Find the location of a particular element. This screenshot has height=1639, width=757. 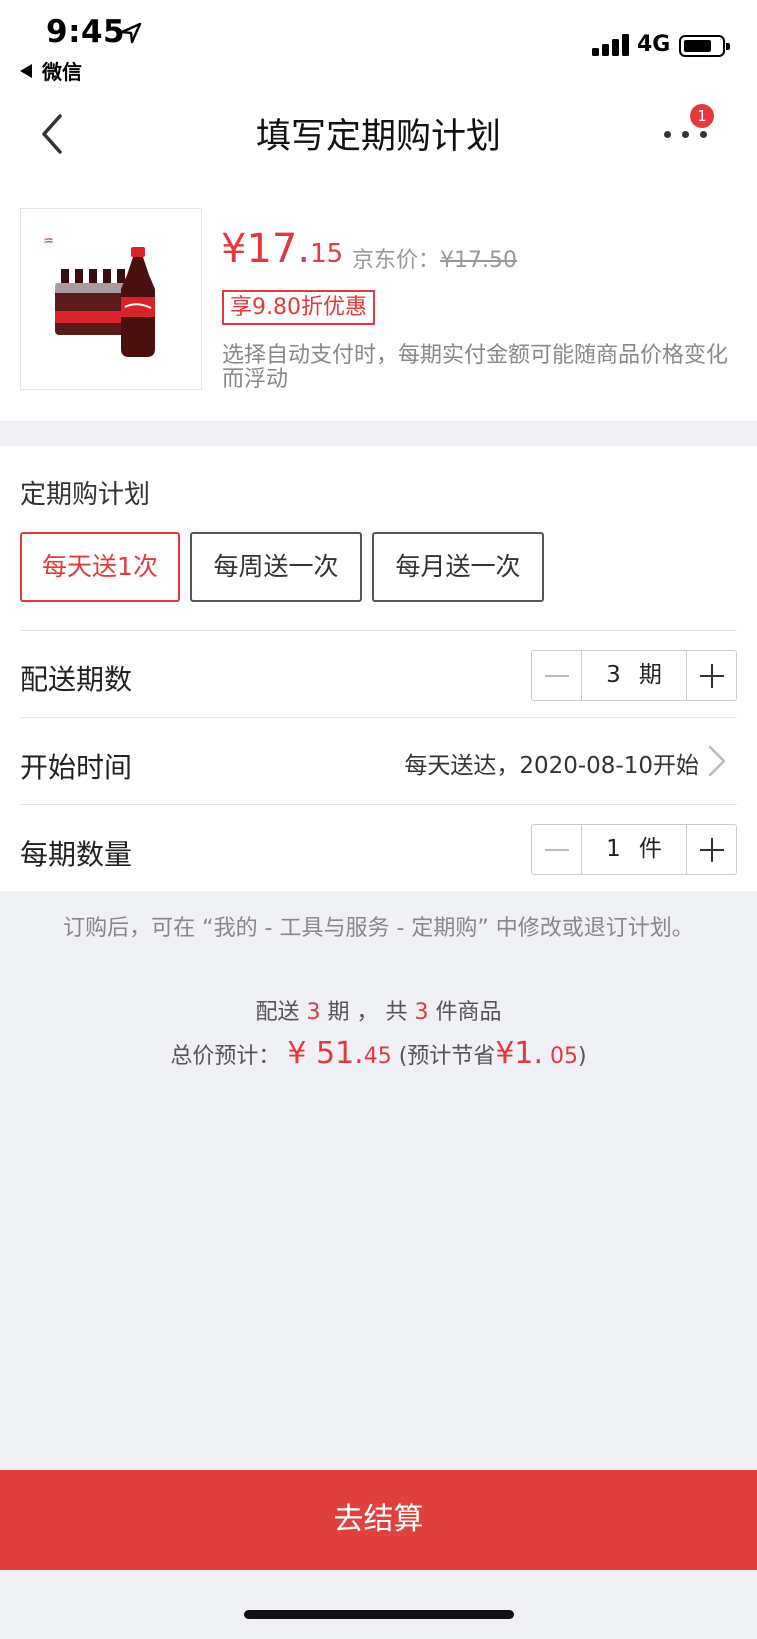

discount-tag: 享9.80折优惠 is located at coordinates (298, 307).